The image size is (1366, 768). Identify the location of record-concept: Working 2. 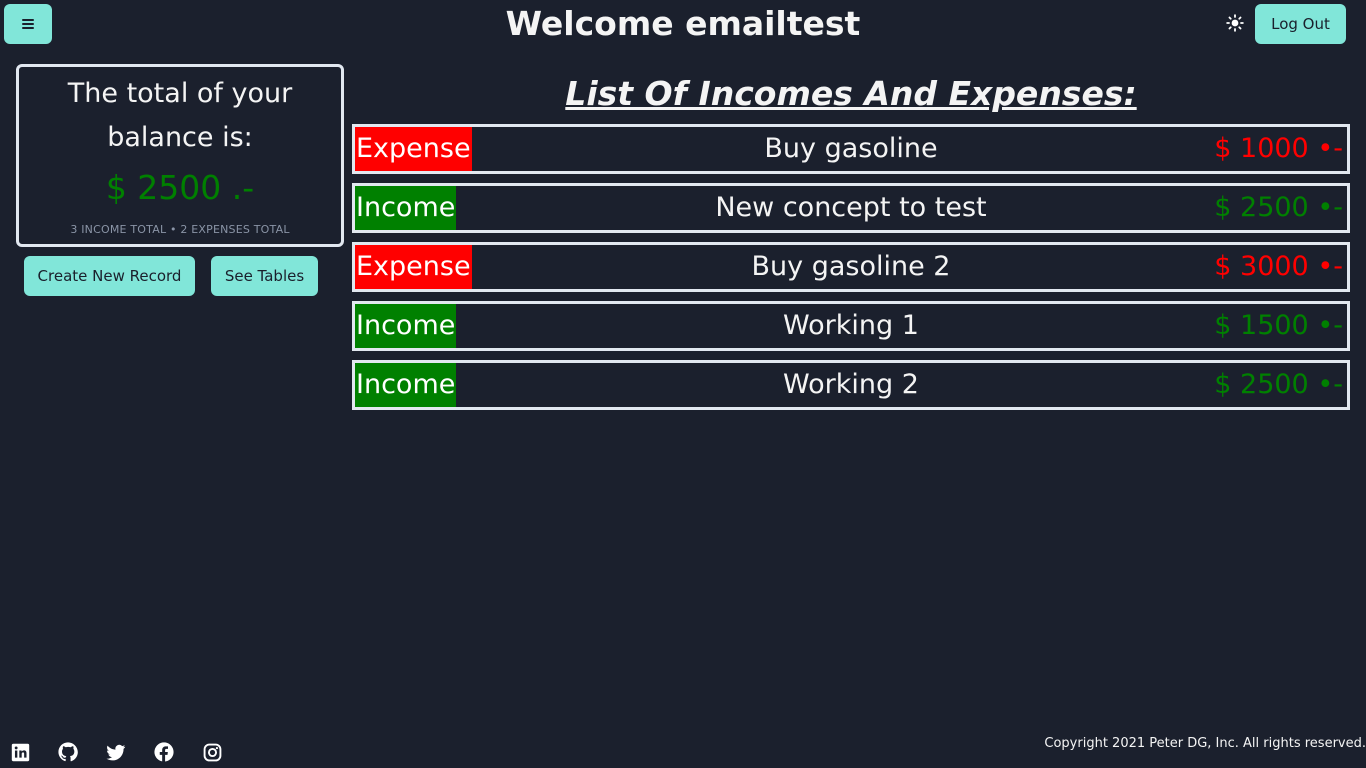
(851, 384).